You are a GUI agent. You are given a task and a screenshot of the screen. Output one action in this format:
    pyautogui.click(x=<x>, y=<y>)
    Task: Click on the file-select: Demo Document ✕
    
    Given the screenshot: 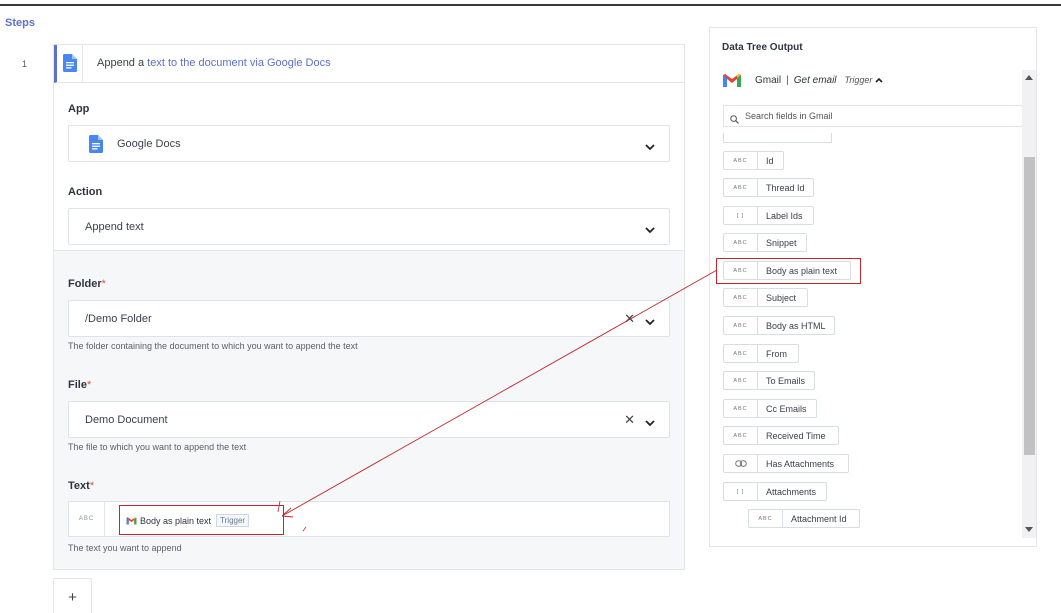 What is the action you would take?
    pyautogui.click(x=369, y=419)
    